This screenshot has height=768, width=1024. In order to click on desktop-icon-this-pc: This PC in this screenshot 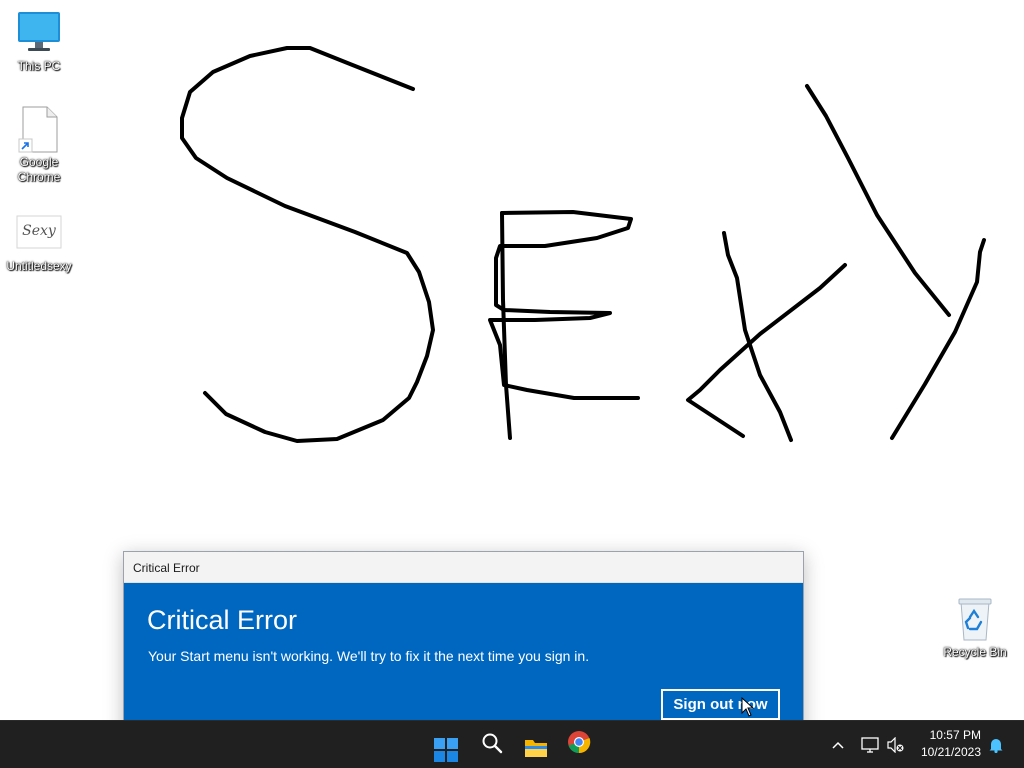, I will do `click(39, 42)`.